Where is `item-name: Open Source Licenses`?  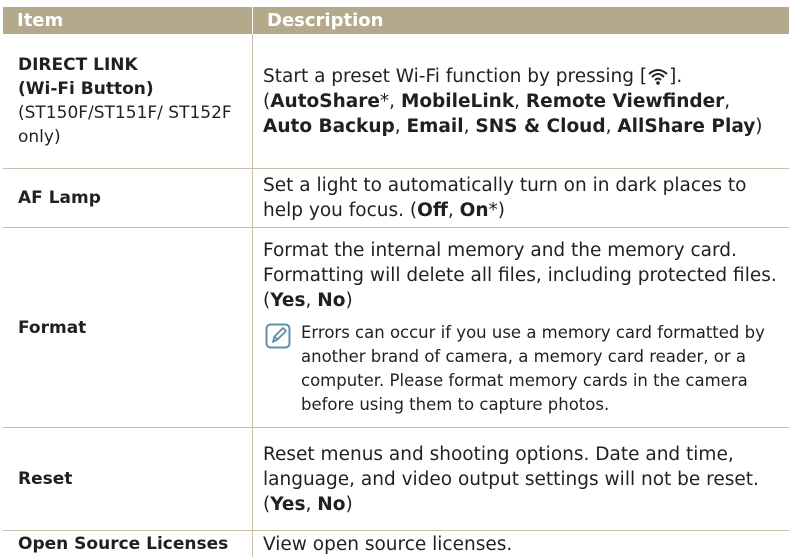
item-name: Open Source Licenses is located at coordinates (131, 544).